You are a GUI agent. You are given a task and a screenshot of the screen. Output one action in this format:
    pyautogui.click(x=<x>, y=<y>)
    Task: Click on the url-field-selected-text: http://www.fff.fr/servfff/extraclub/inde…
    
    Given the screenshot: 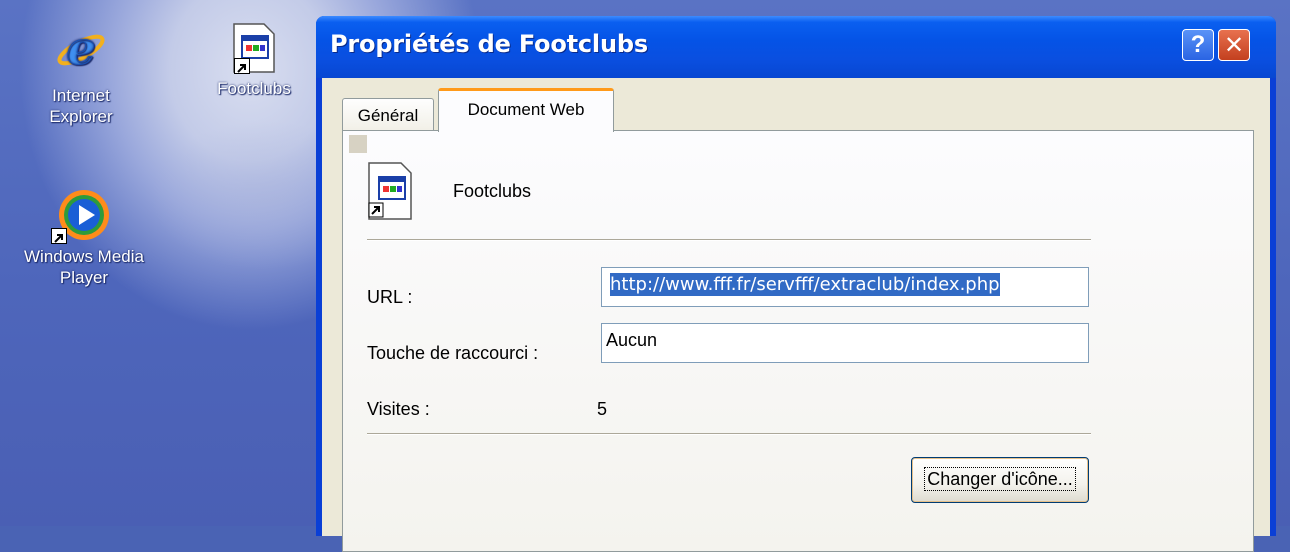 What is the action you would take?
    pyautogui.click(x=805, y=284)
    